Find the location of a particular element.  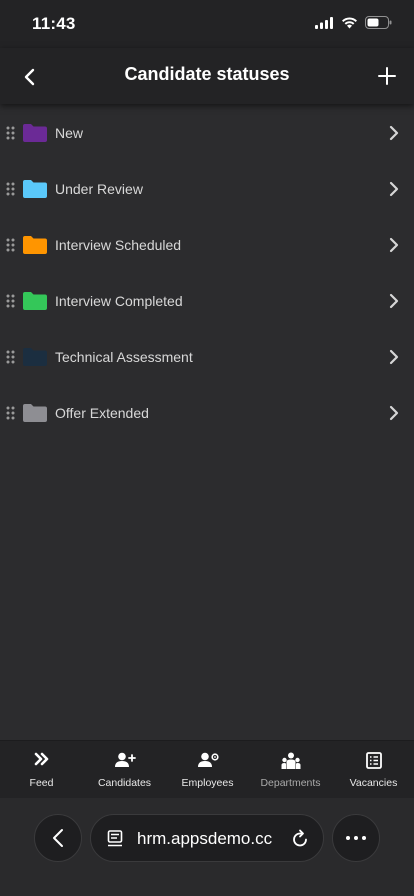

url-text: hrm.appsdemo.cc is located at coordinates (205, 838).